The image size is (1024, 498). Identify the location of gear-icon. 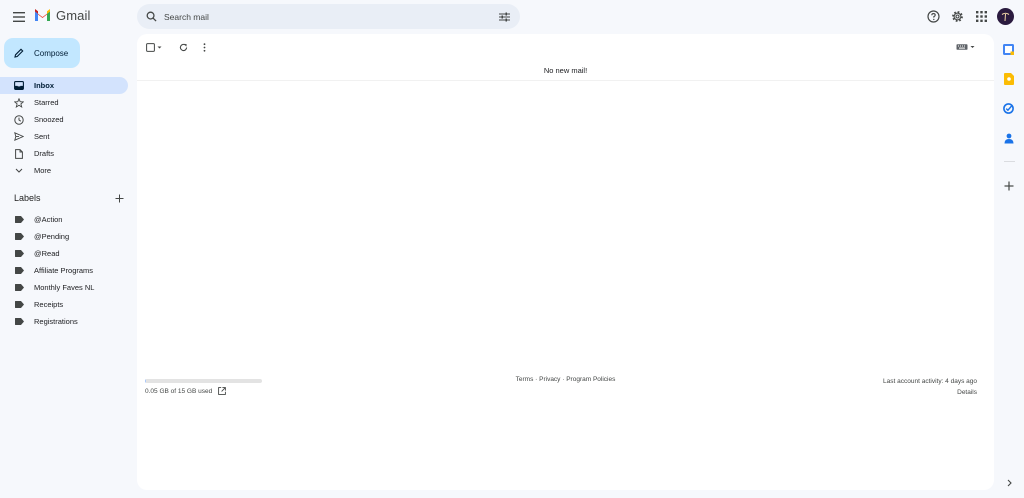
(957, 16).